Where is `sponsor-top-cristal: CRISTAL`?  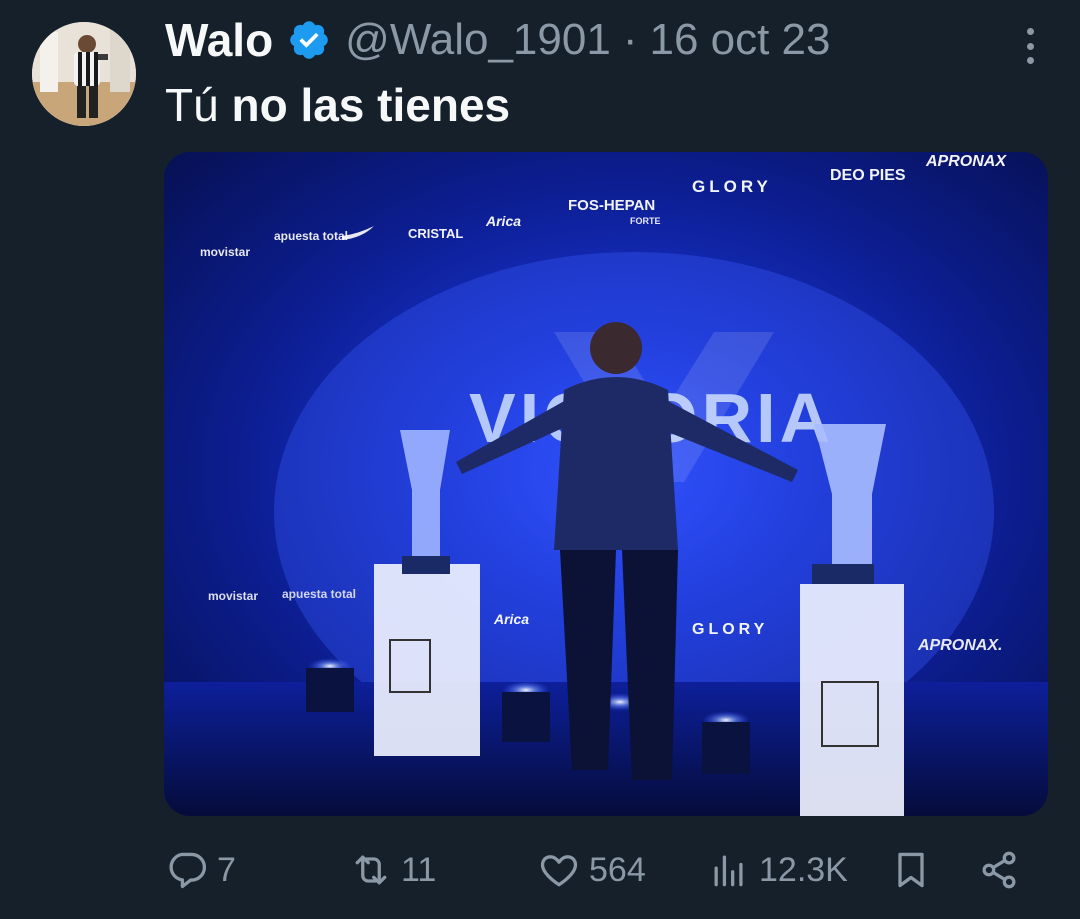
sponsor-top-cristal: CRISTAL is located at coordinates (435, 233).